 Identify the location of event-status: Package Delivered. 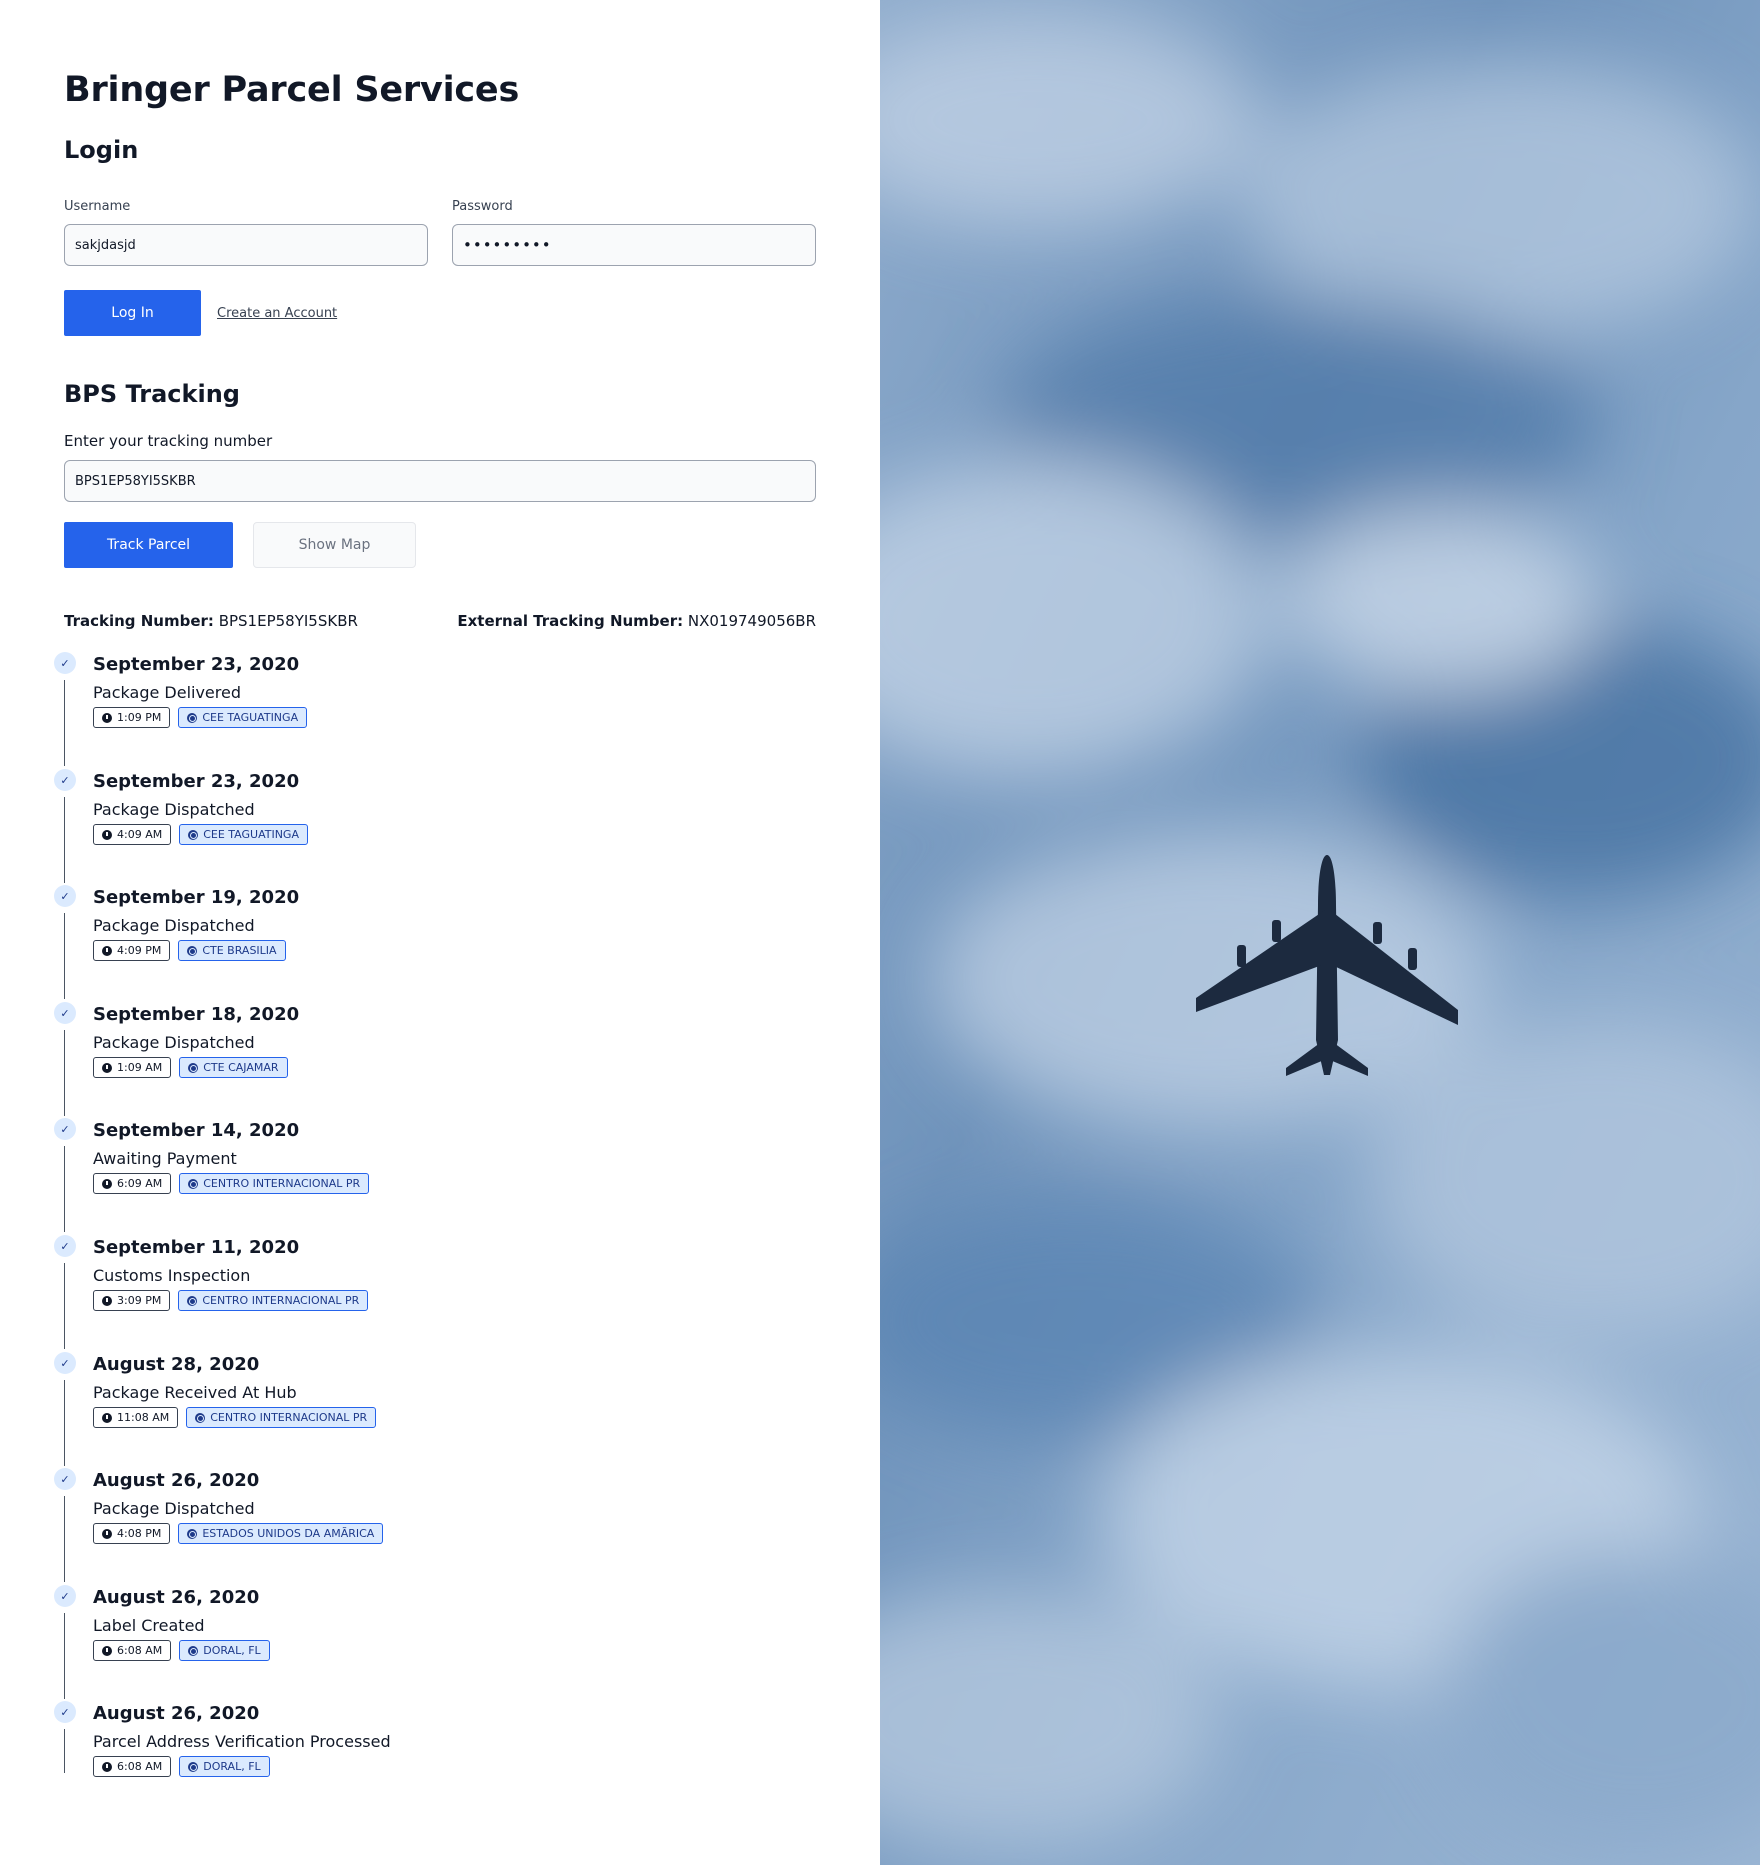
(167, 692).